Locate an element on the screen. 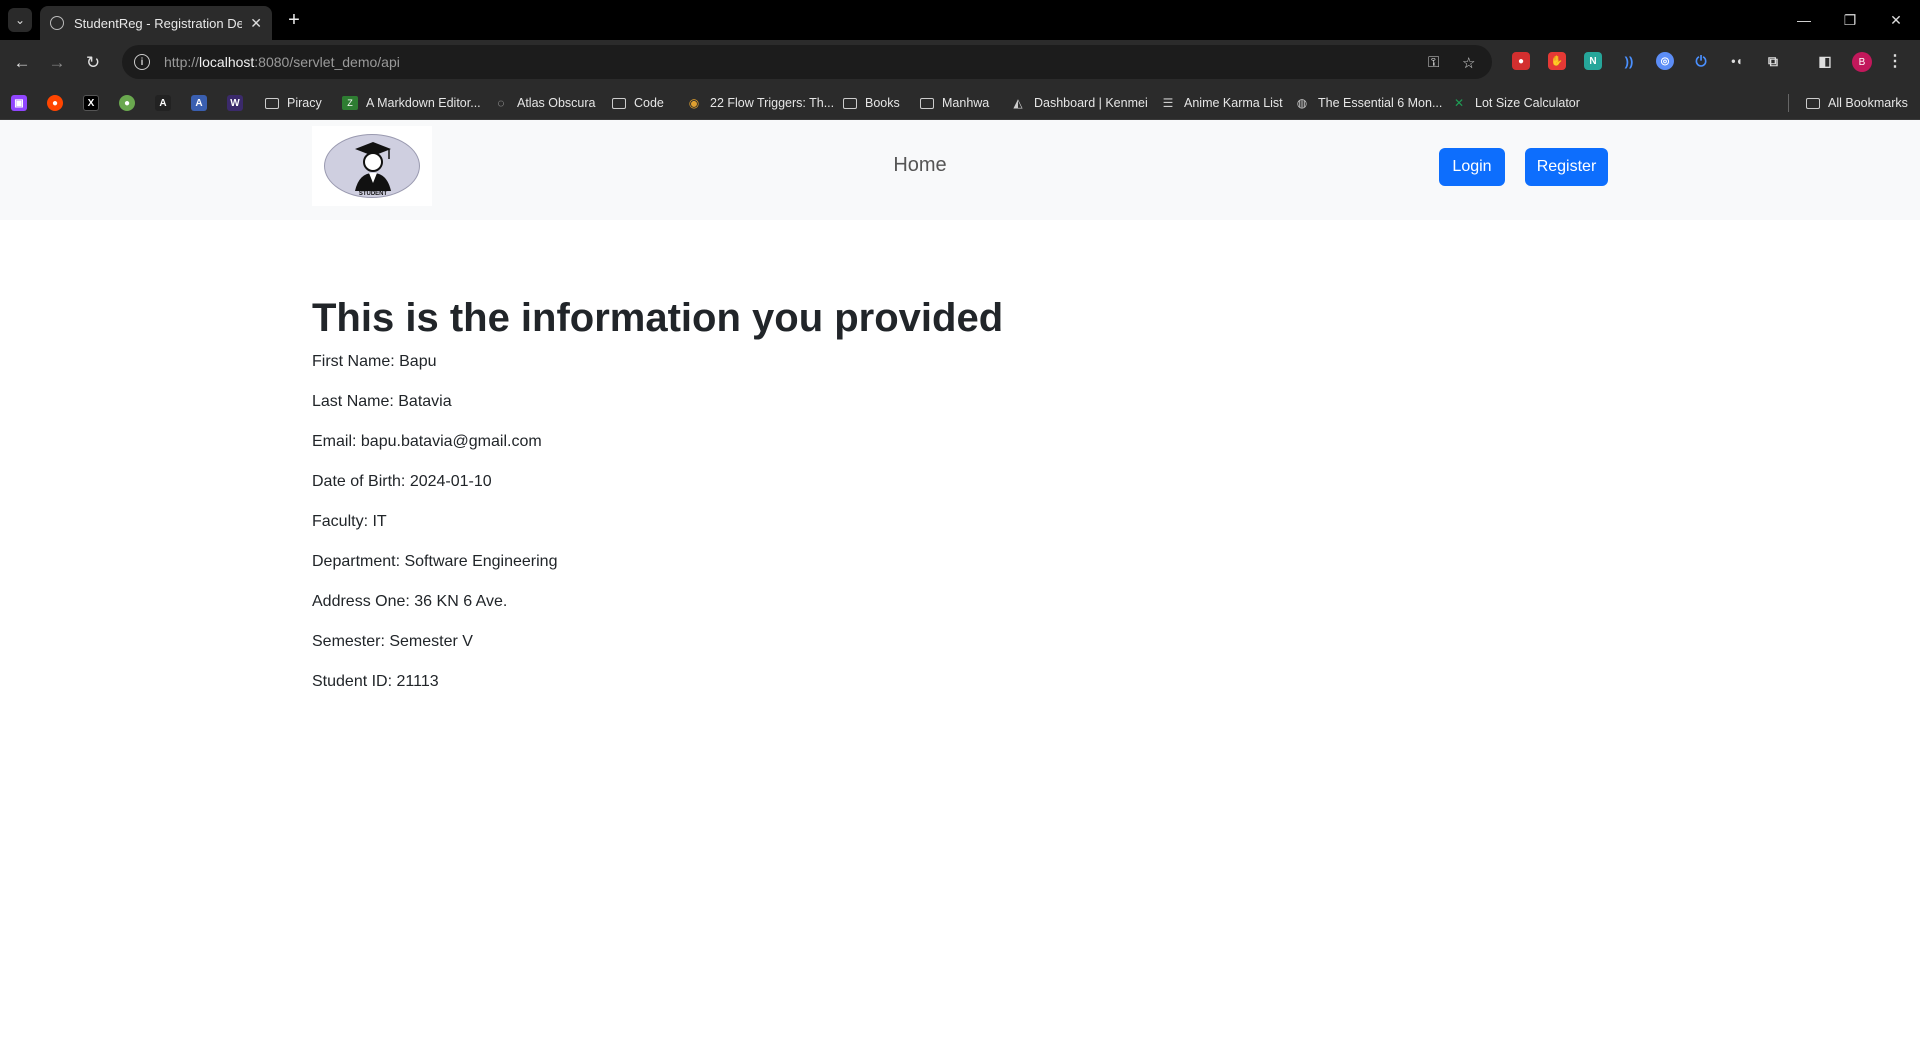 Image resolution: width=1920 pixels, height=1040 pixels. bookmark-code: Code is located at coordinates (638, 103).